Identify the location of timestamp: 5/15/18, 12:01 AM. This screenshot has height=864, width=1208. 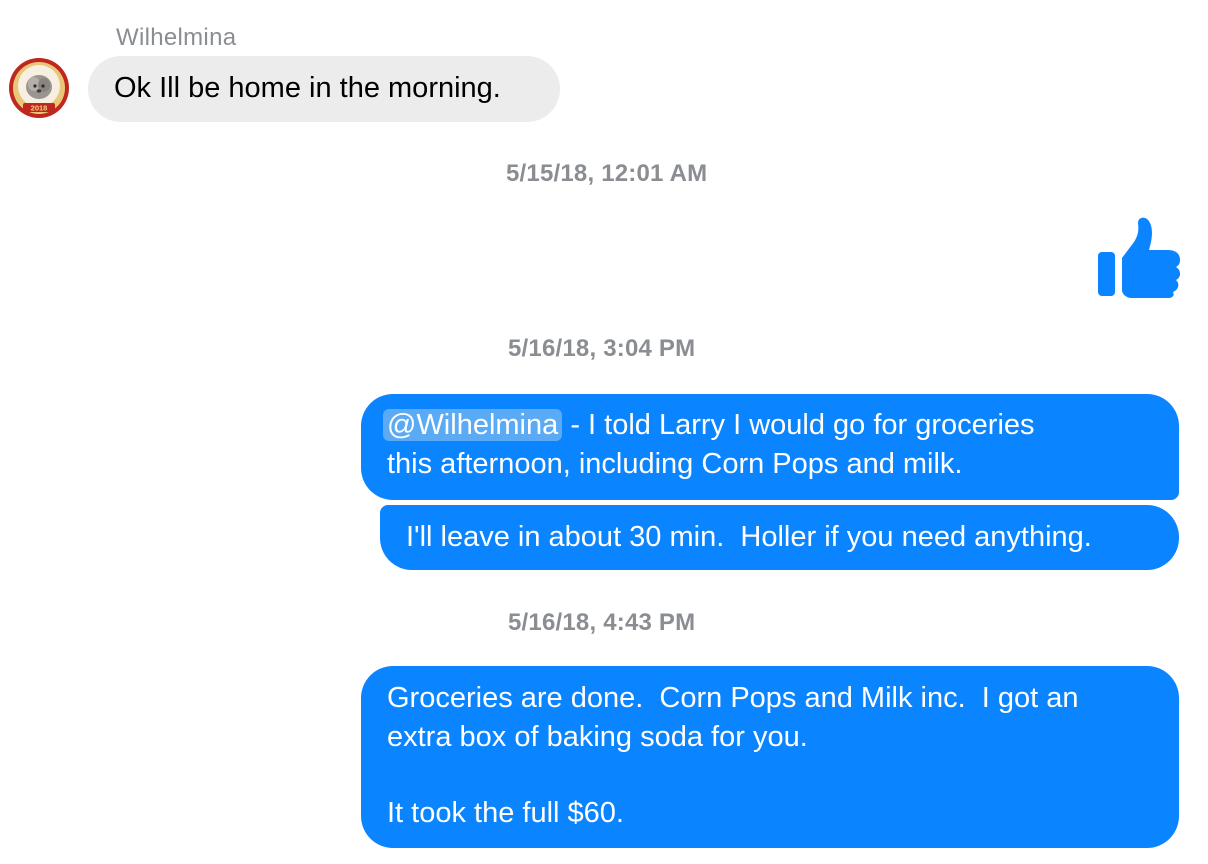
(607, 173).